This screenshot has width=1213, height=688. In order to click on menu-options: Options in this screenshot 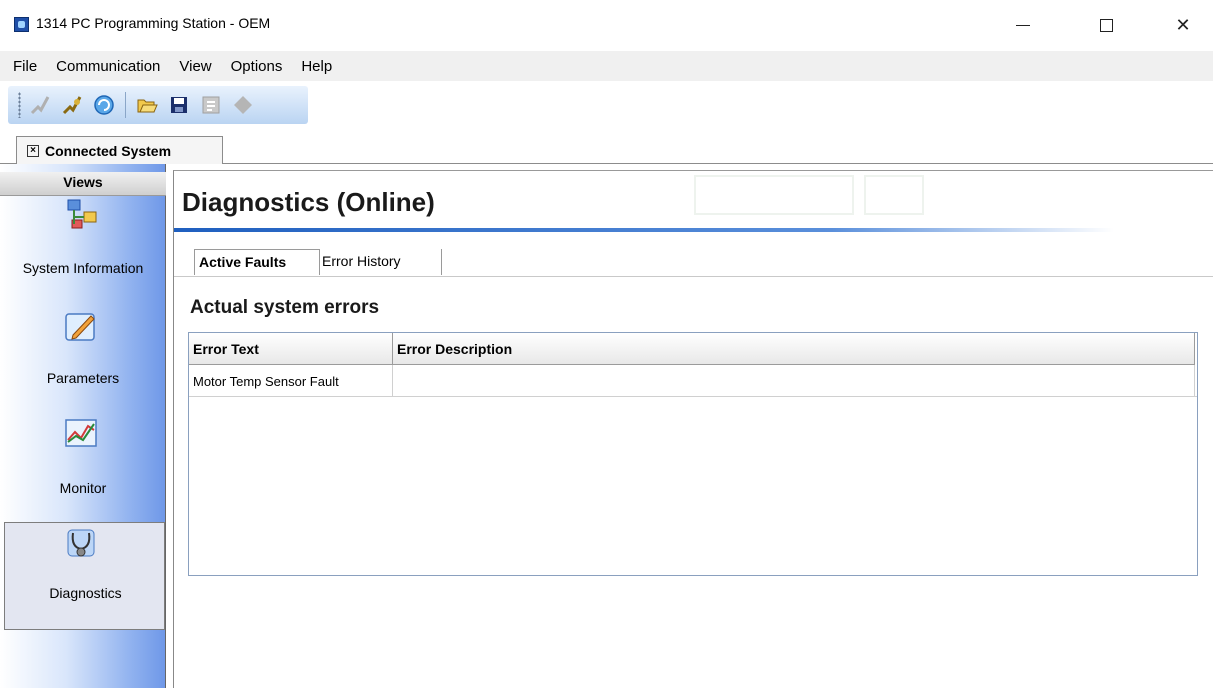, I will do `click(257, 66)`.